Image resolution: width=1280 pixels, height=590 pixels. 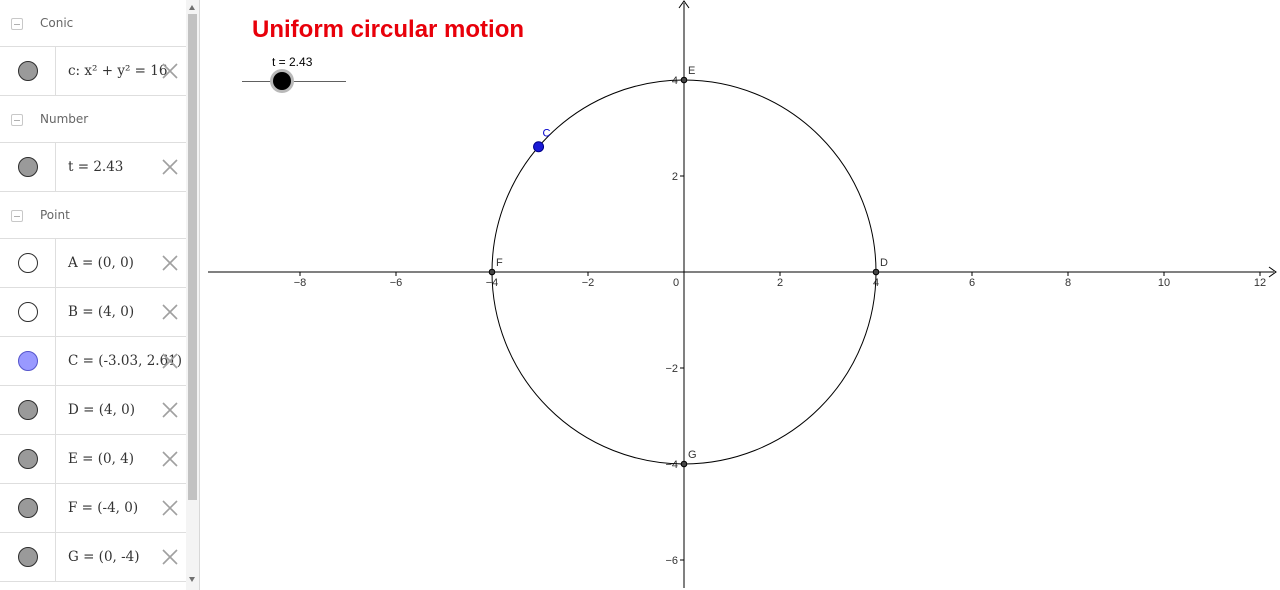 What do you see at coordinates (57, 23) in the screenshot?
I see `group-title: Conic` at bounding box center [57, 23].